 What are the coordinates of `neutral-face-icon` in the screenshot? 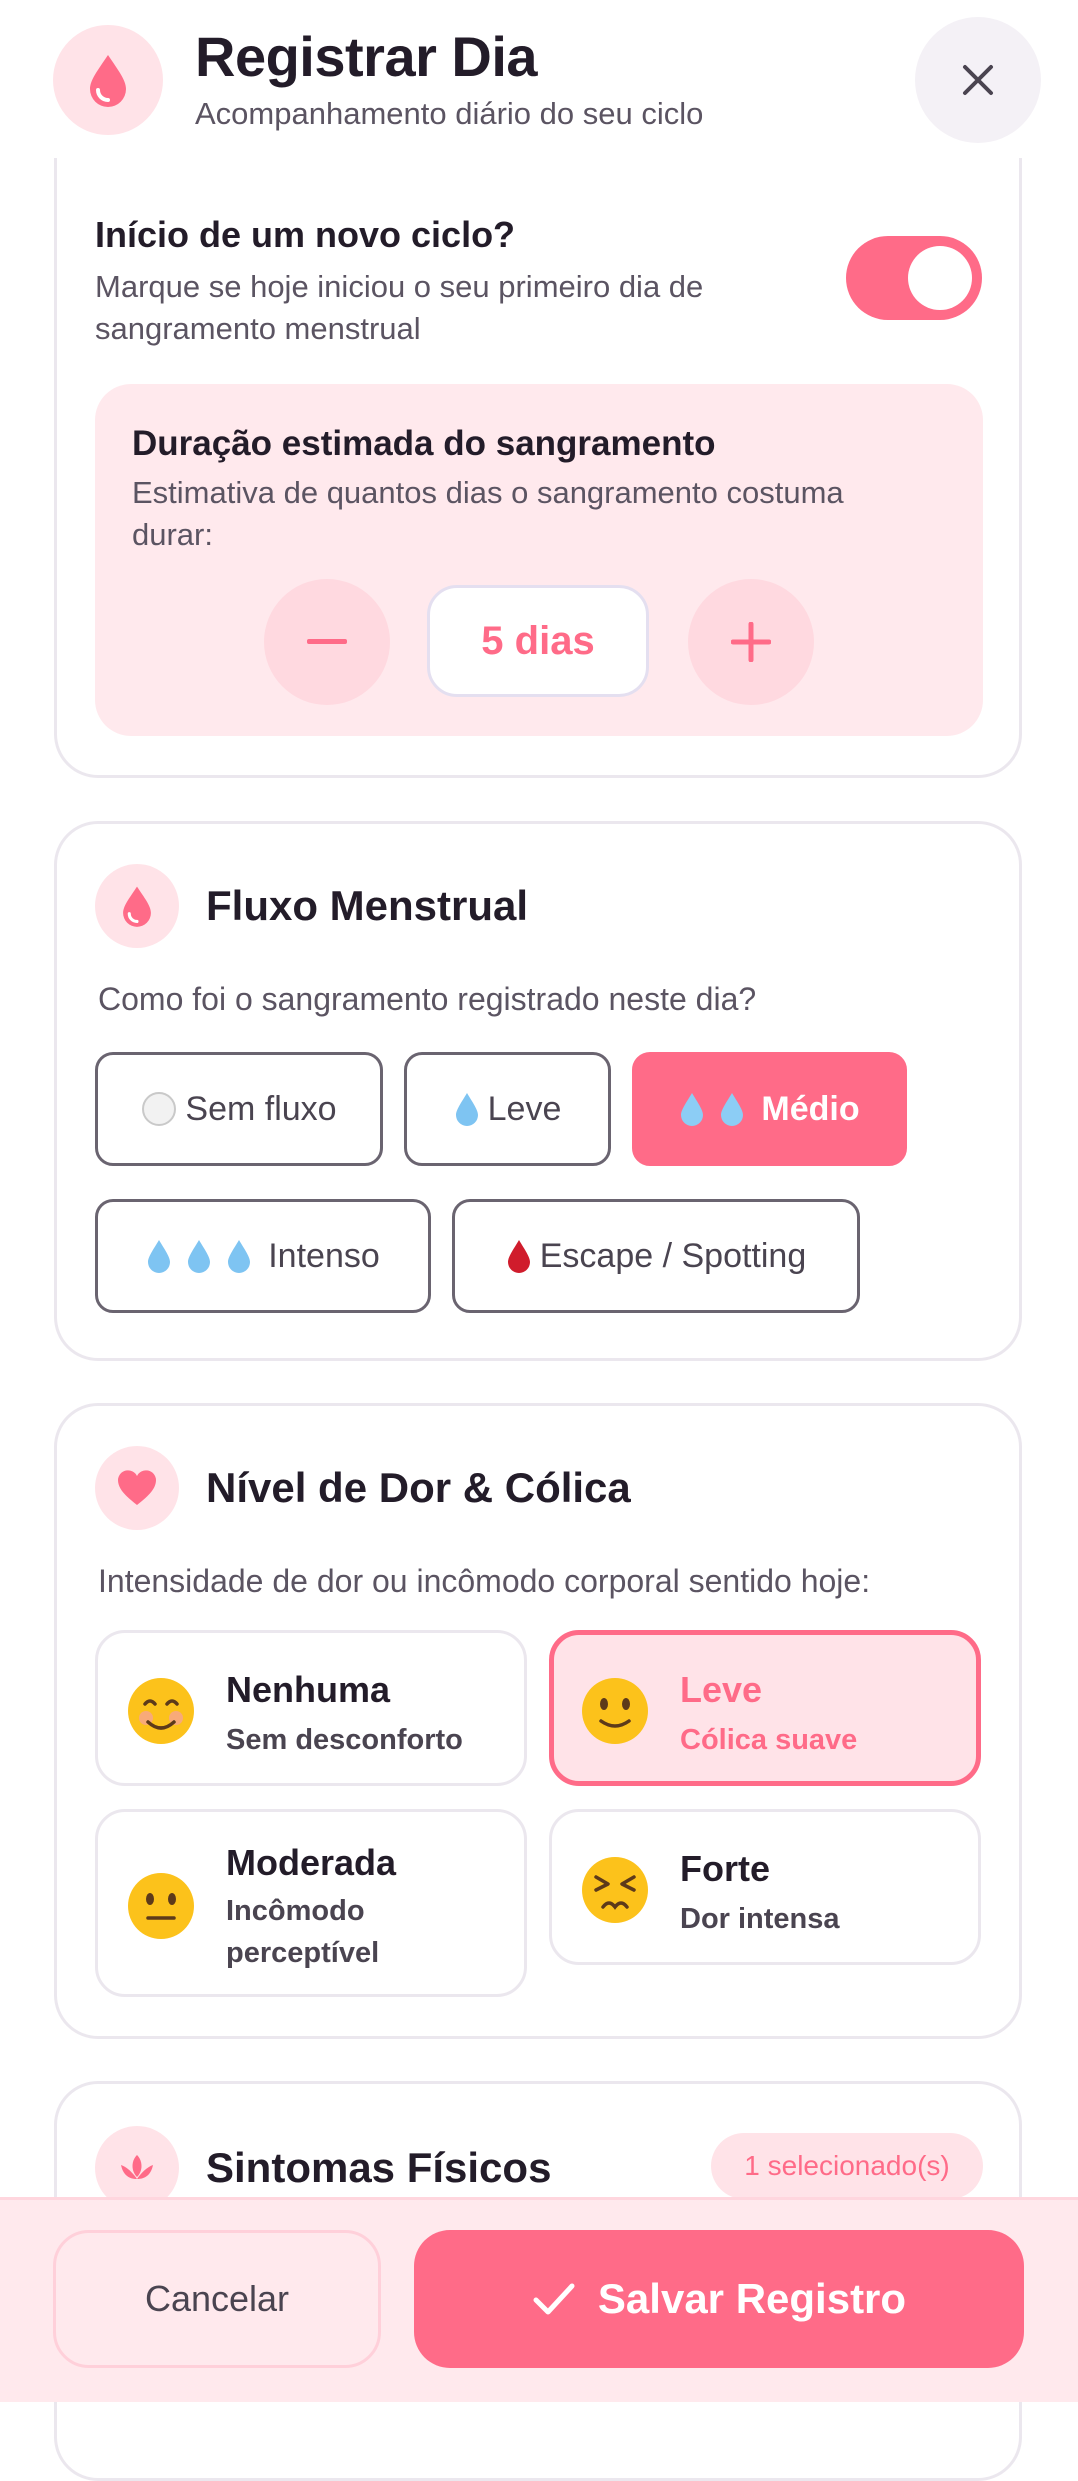 It's located at (161, 1906).